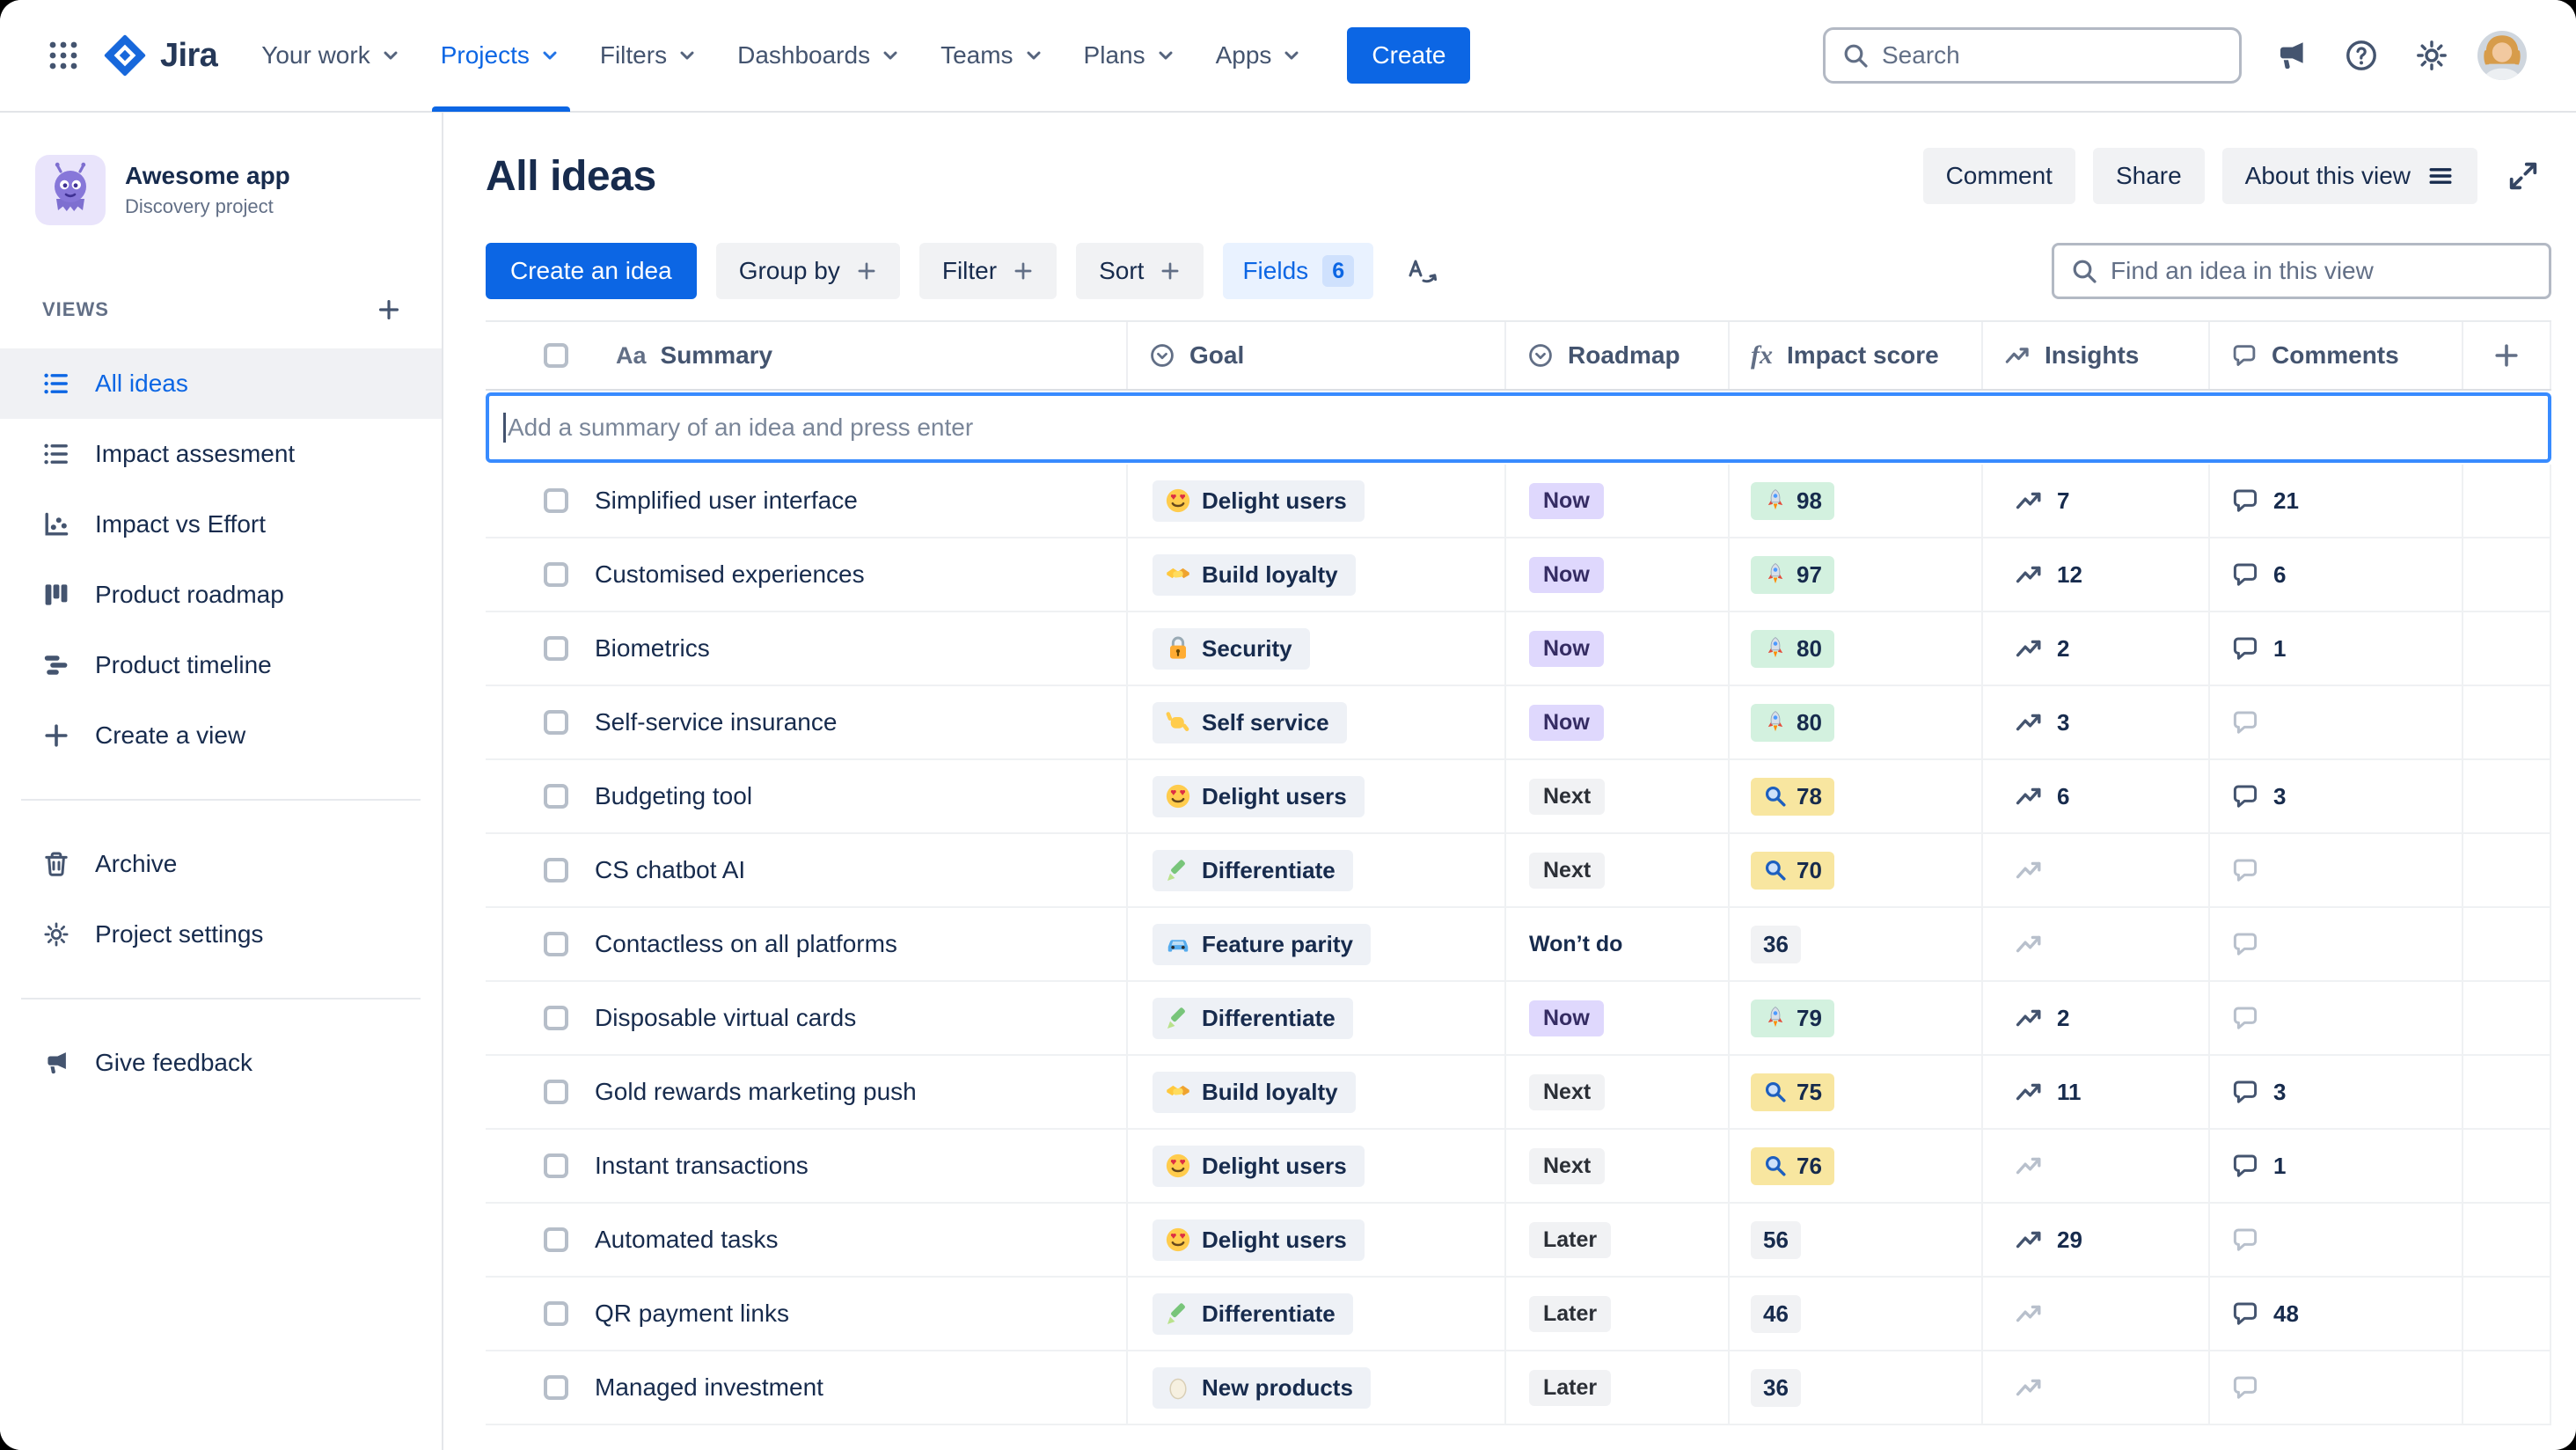  What do you see at coordinates (1518, 1167) in the screenshot?
I see `table-row: Instant transactions Delight users Next 76 1` at bounding box center [1518, 1167].